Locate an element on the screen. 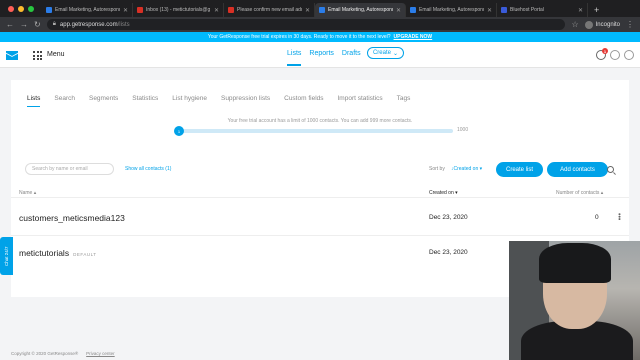 This screenshot has height=360, width=640. list-contact-count: 0 is located at coordinates (597, 217).